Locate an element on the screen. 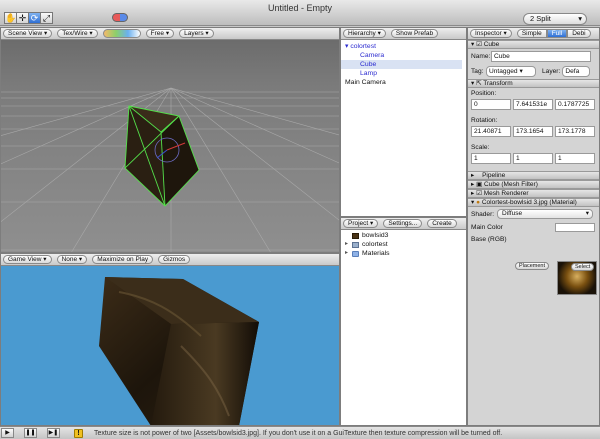 The width and height of the screenshot is (600, 439). scale-tool-icon: ⤢ is located at coordinates (46, 18).